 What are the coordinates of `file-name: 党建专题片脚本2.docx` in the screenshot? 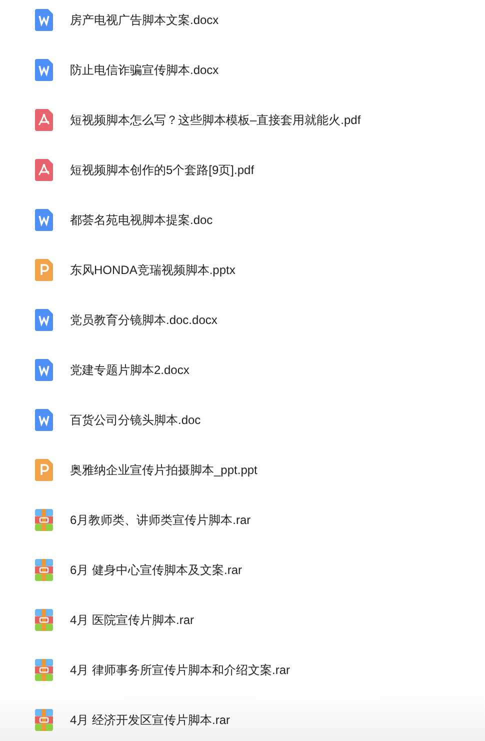 It's located at (130, 370).